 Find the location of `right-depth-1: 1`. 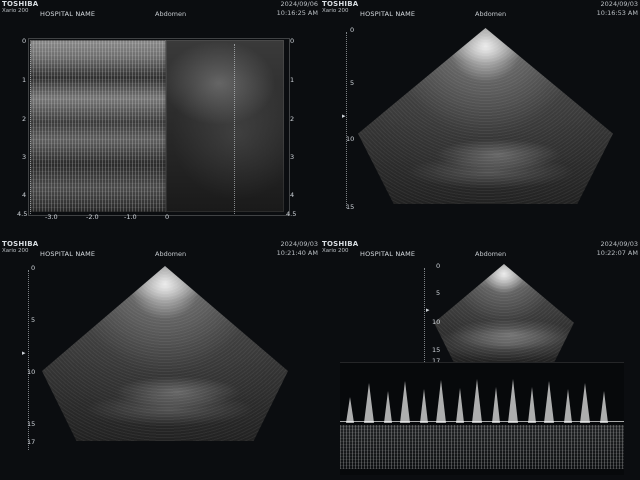

right-depth-1: 1 is located at coordinates (292, 80).